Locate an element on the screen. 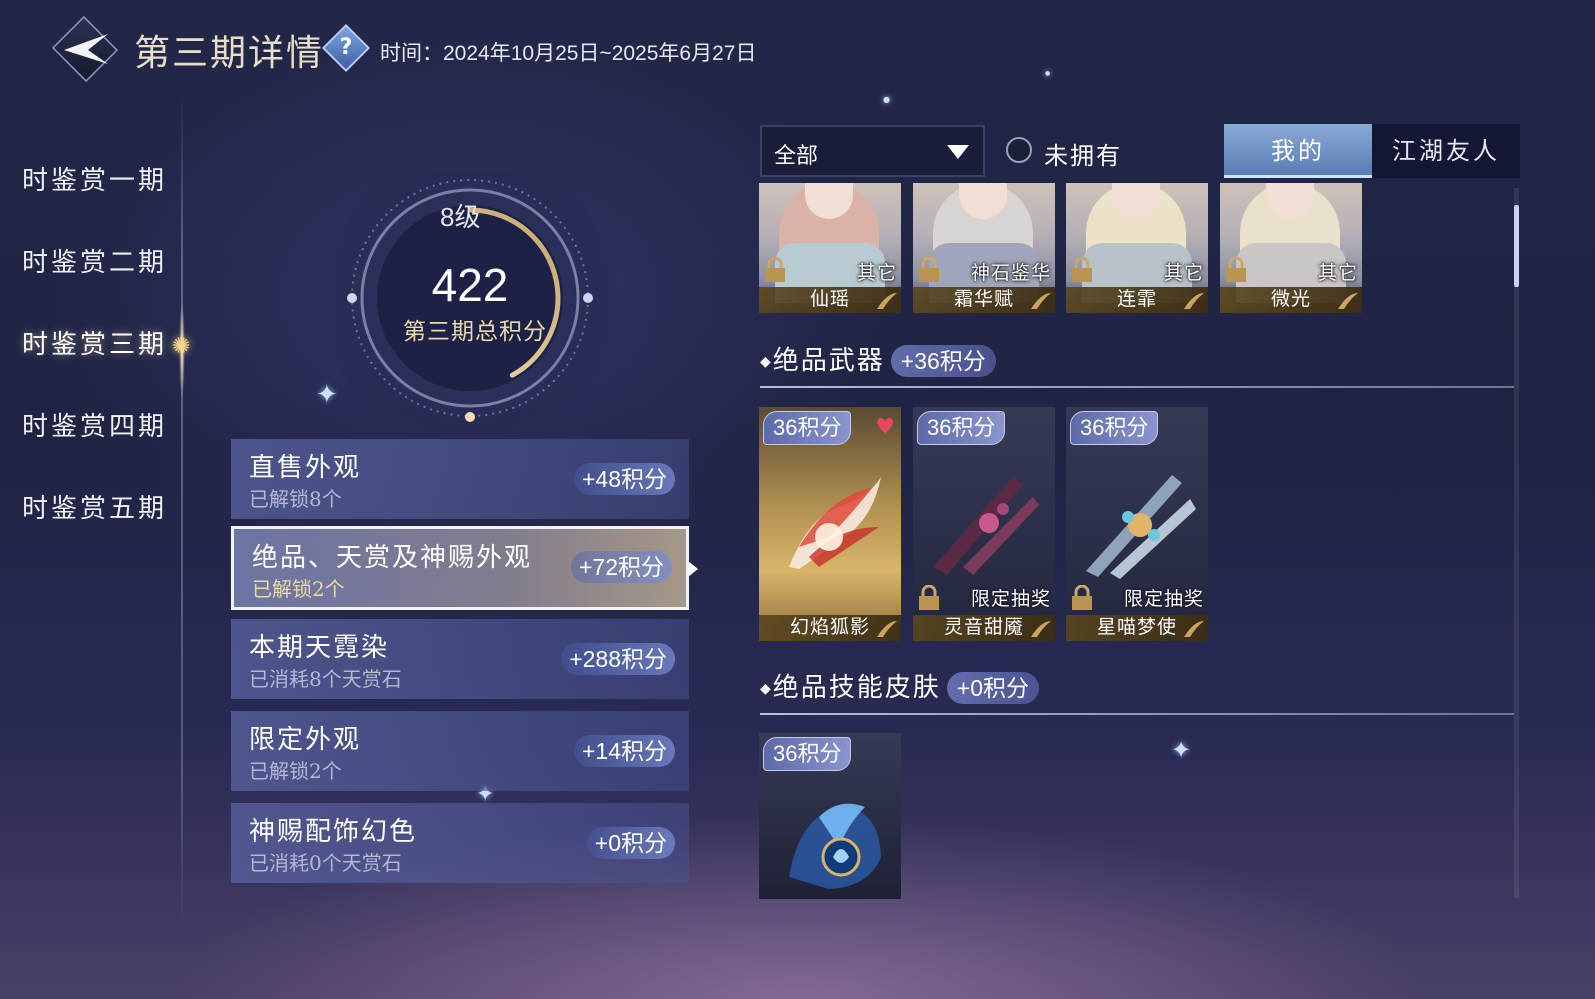 This screenshot has width=1595, height=999. level-text: 8级 is located at coordinates (460, 217).